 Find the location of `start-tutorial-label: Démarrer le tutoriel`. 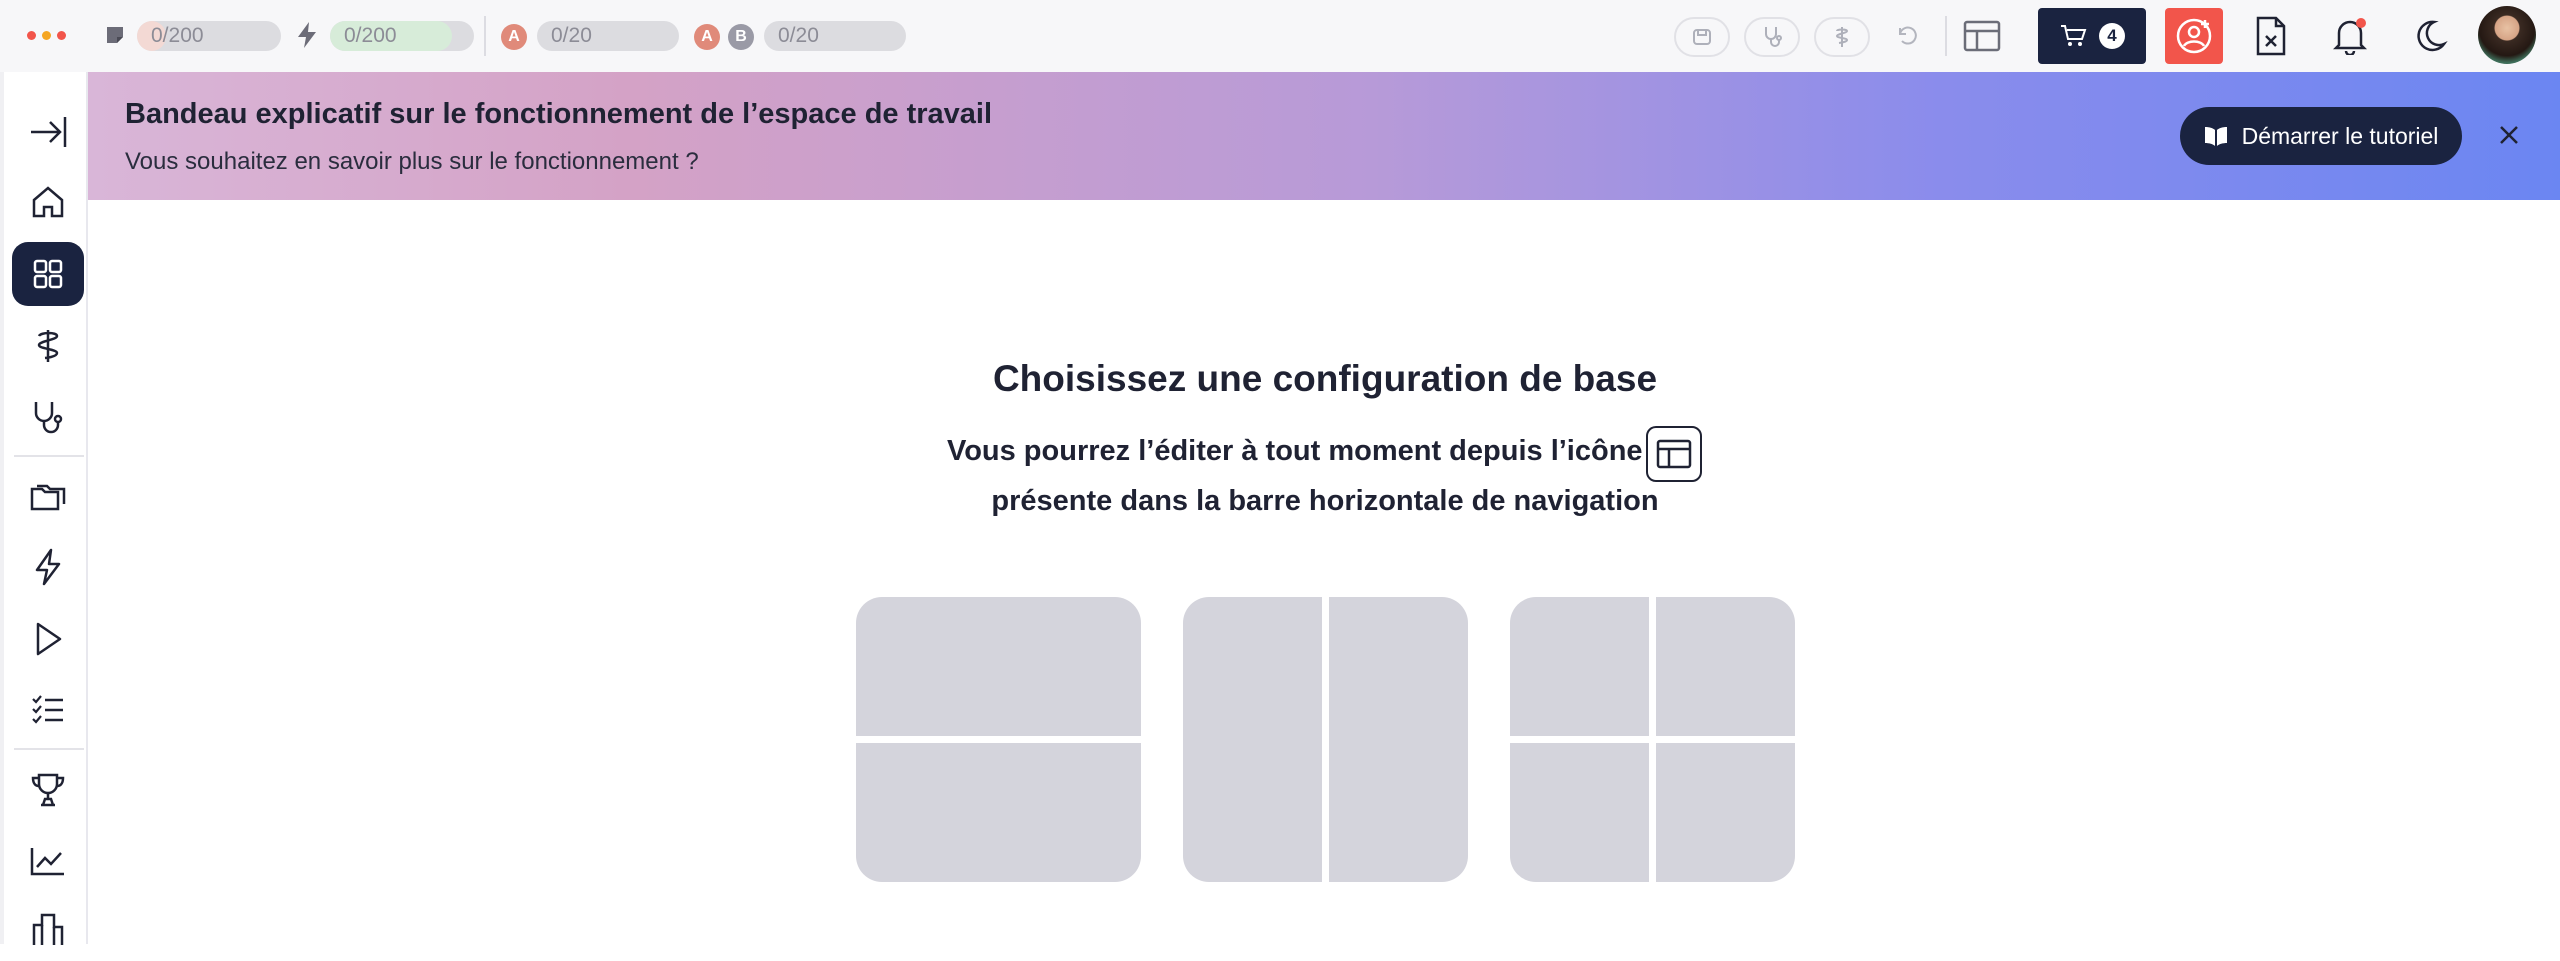

start-tutorial-label: Démarrer le tutoriel is located at coordinates (2340, 135).